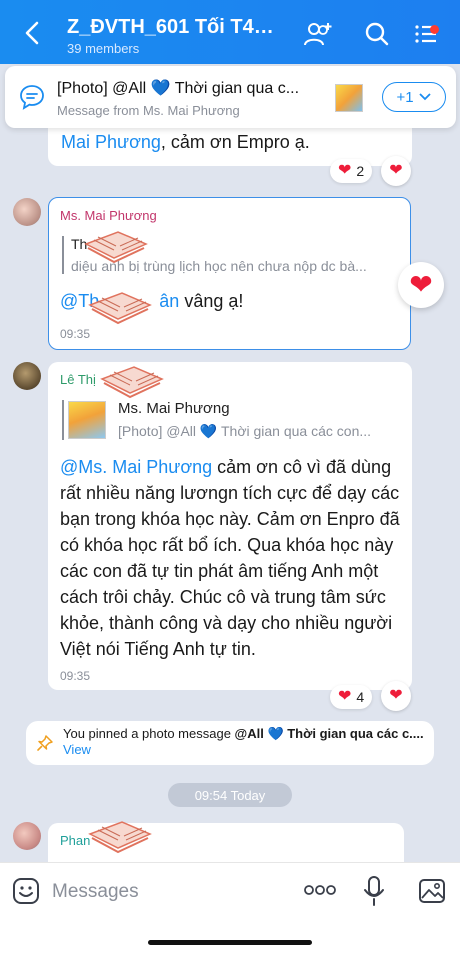 Image resolution: width=460 pixels, height=955 pixels. What do you see at coordinates (185, 142) in the screenshot?
I see `message-text: Mai Phương, cảm ơn Empro ạ.` at bounding box center [185, 142].